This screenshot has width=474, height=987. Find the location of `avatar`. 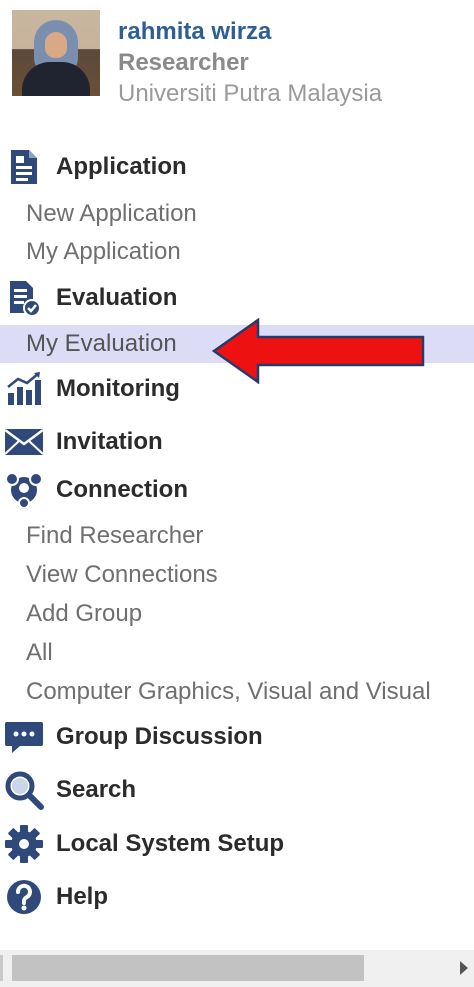

avatar is located at coordinates (56, 53).